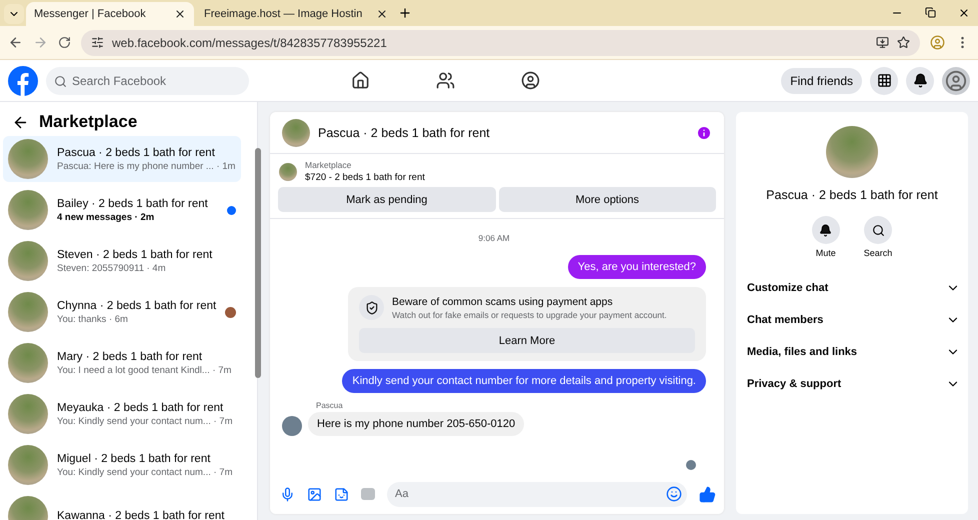  I want to click on conversation-item: Pascua · 2 beds 1 bath for rent Pascua: Here is my phone number ... · 1m, so click(122, 159).